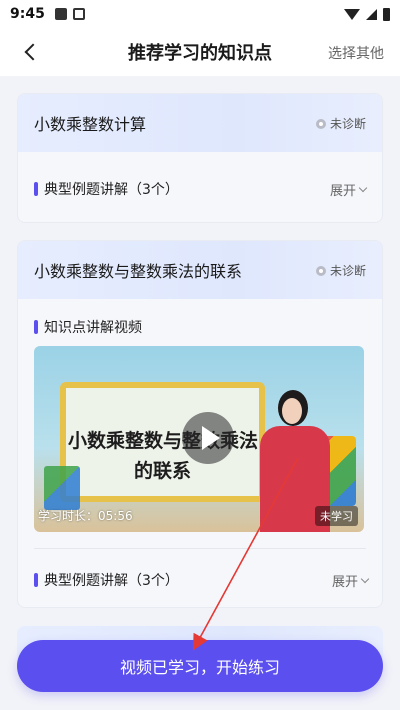 The image size is (400, 710). Describe the element at coordinates (200, 123) in the screenshot. I see `card-header: 小数乘整数计算 未诊断` at that location.